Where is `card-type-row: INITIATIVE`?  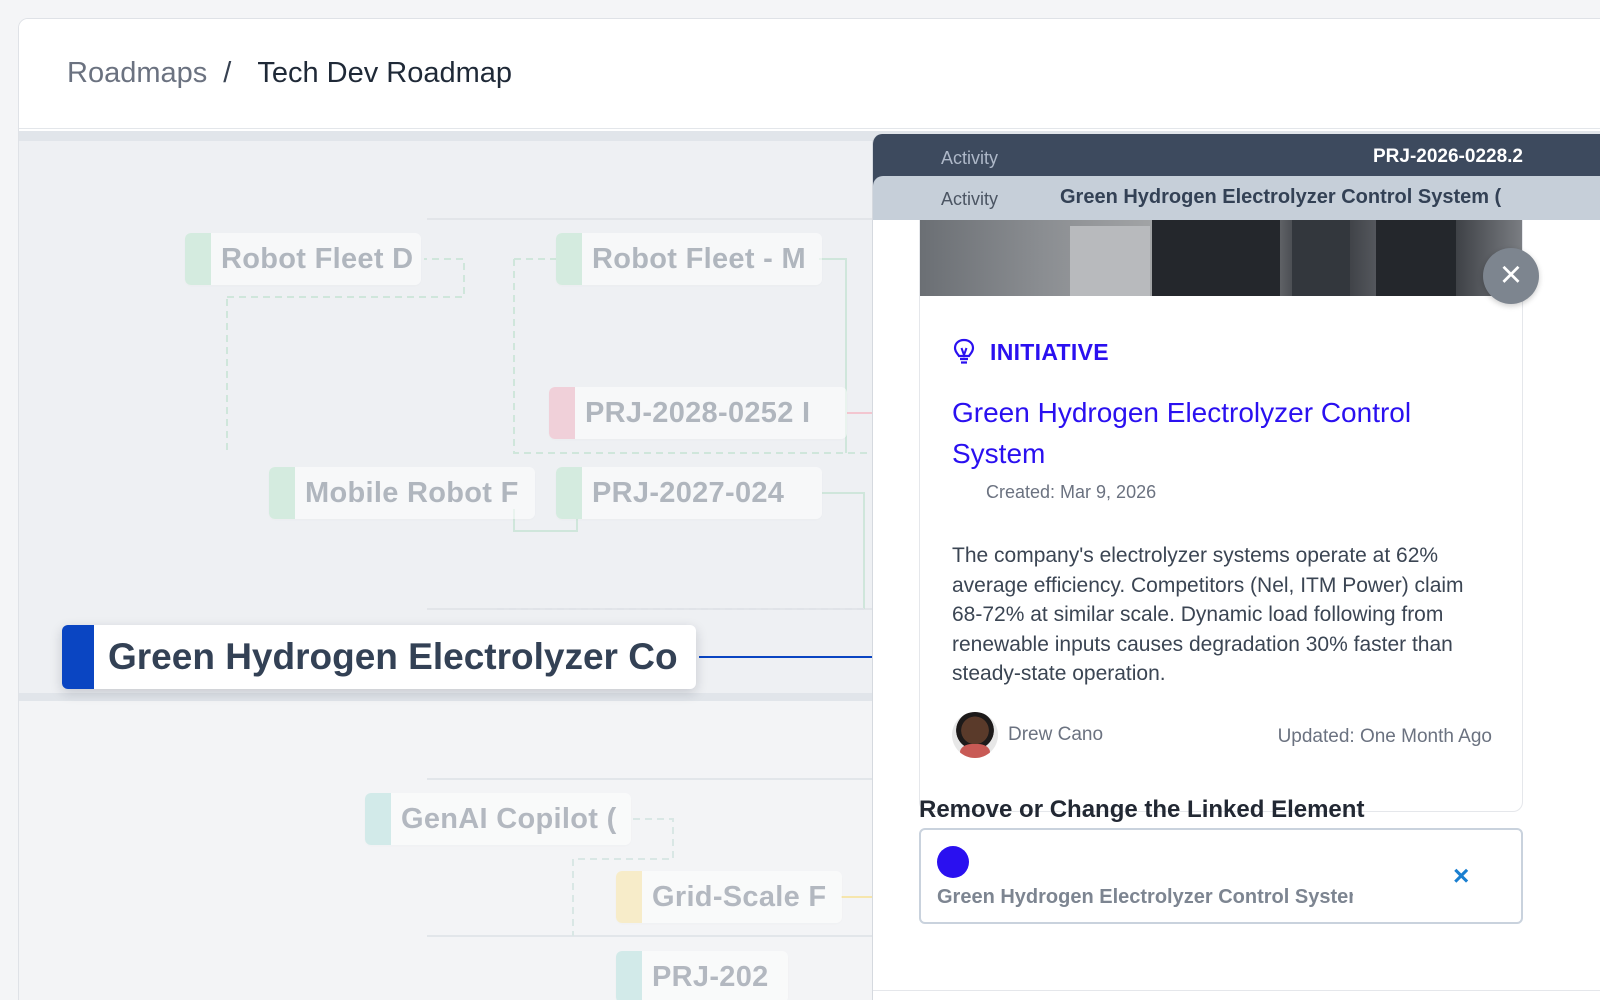
card-type-row: INITIATIVE is located at coordinates (1030, 352).